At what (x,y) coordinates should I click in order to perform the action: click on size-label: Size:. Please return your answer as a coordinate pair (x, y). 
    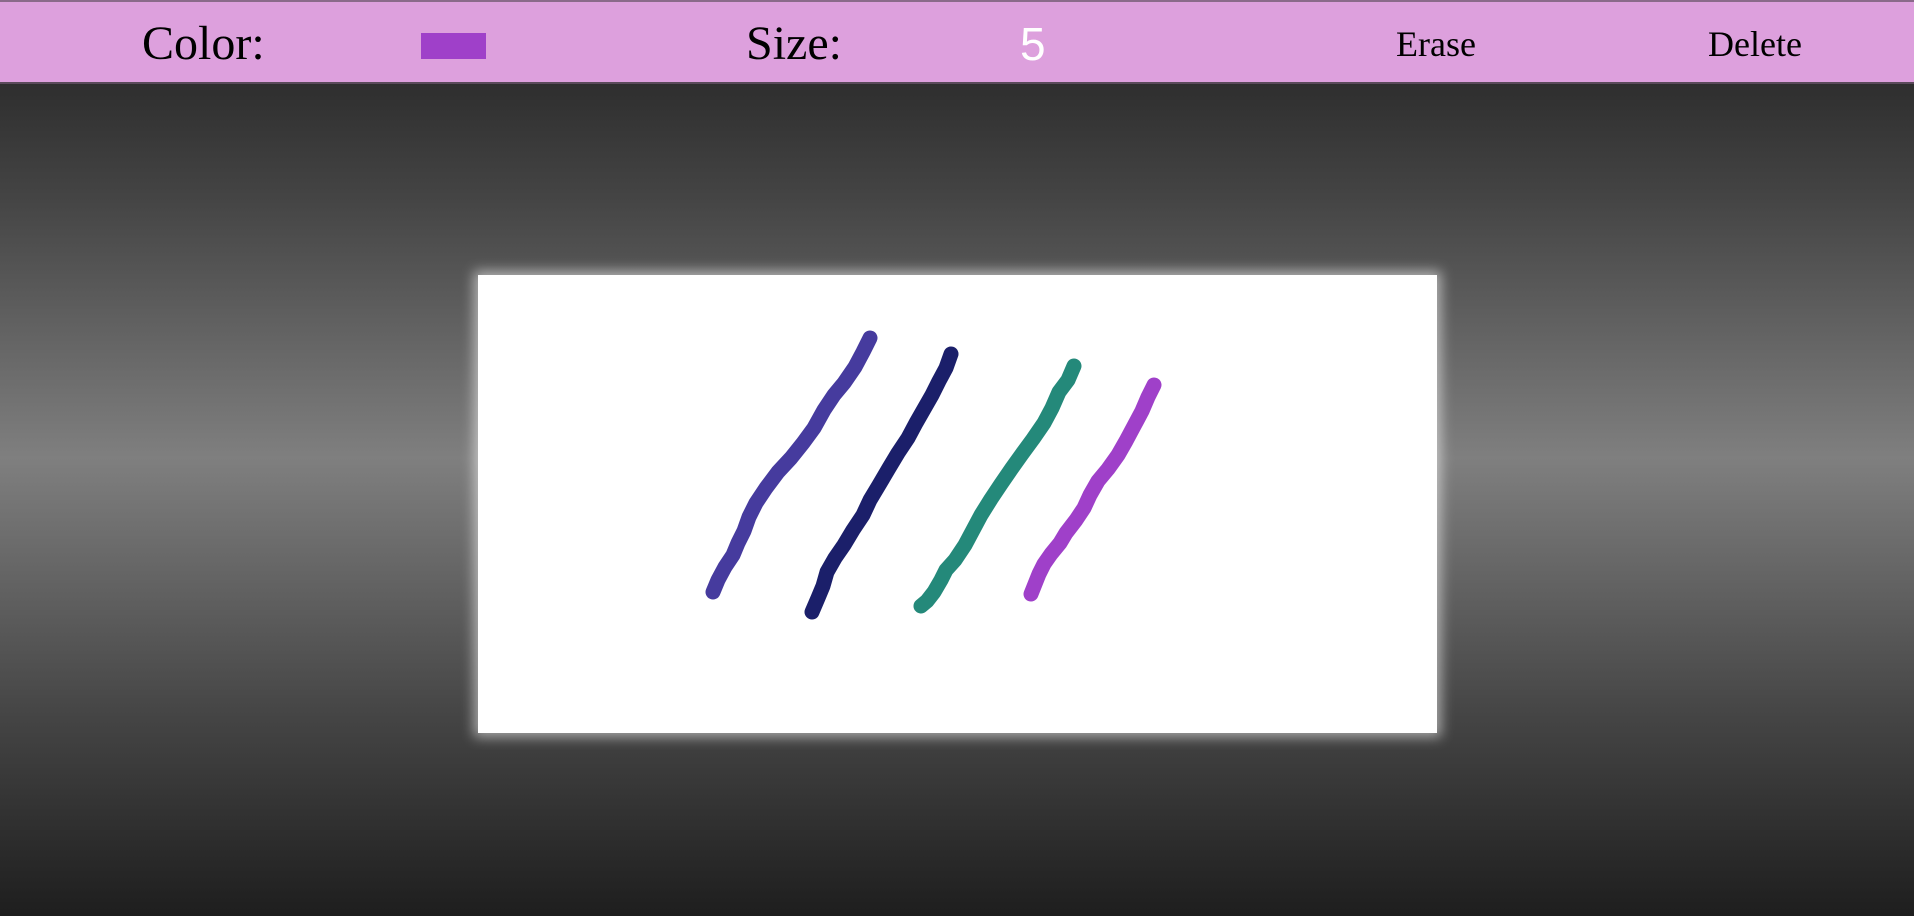
    Looking at the image, I should click on (794, 43).